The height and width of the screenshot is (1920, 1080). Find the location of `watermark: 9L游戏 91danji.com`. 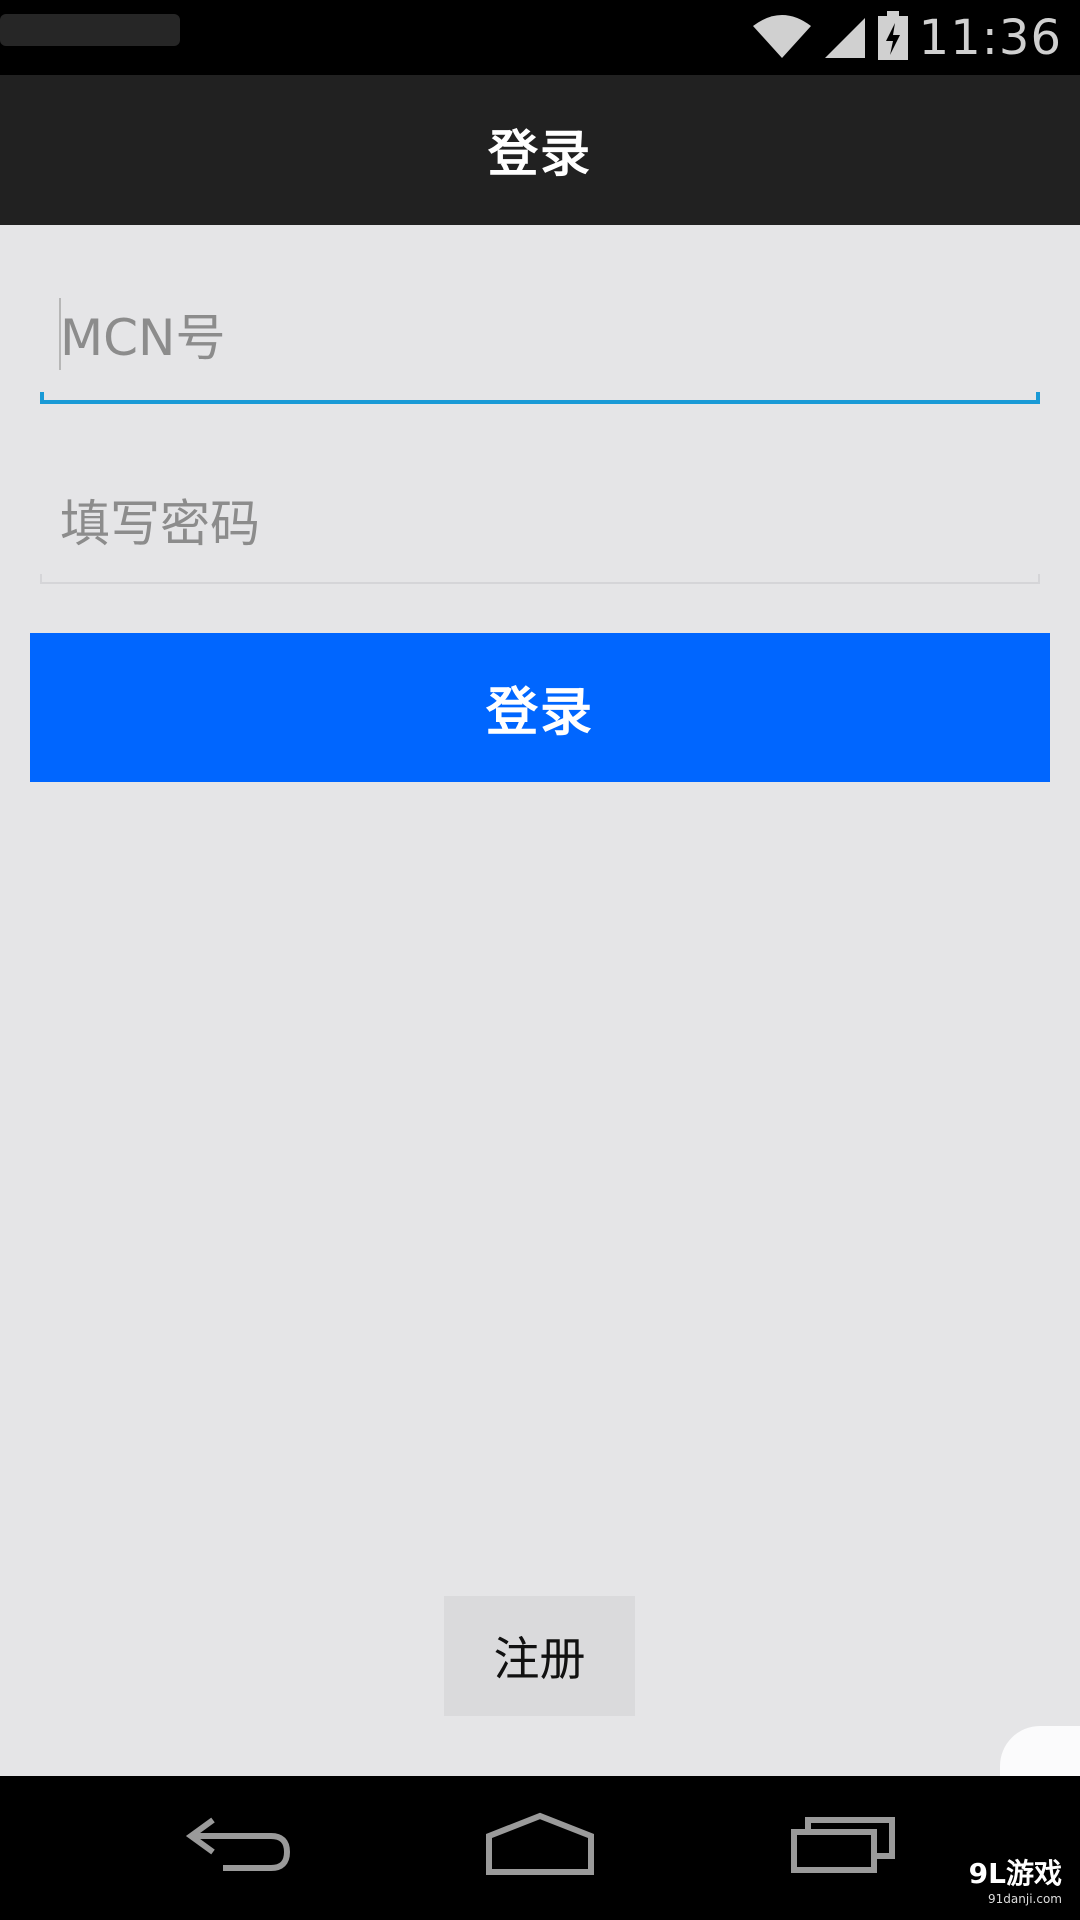

watermark: 9L游戏 91danji.com is located at coordinates (1015, 1879).